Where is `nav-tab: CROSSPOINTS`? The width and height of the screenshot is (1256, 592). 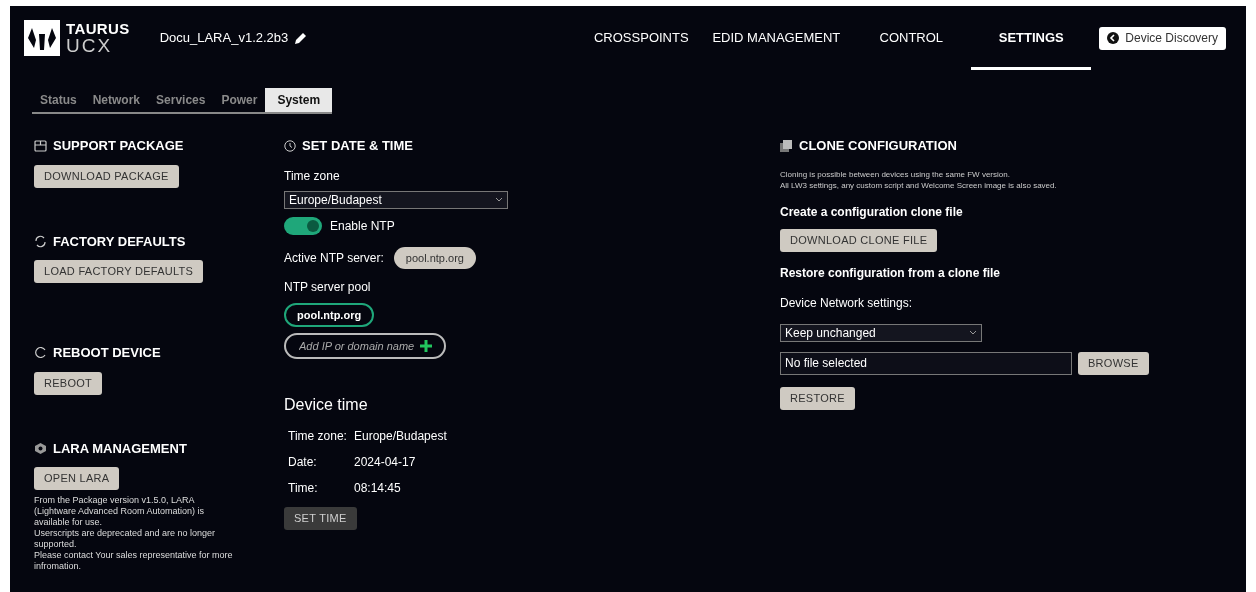
nav-tab: CROSSPOINTS is located at coordinates (641, 38).